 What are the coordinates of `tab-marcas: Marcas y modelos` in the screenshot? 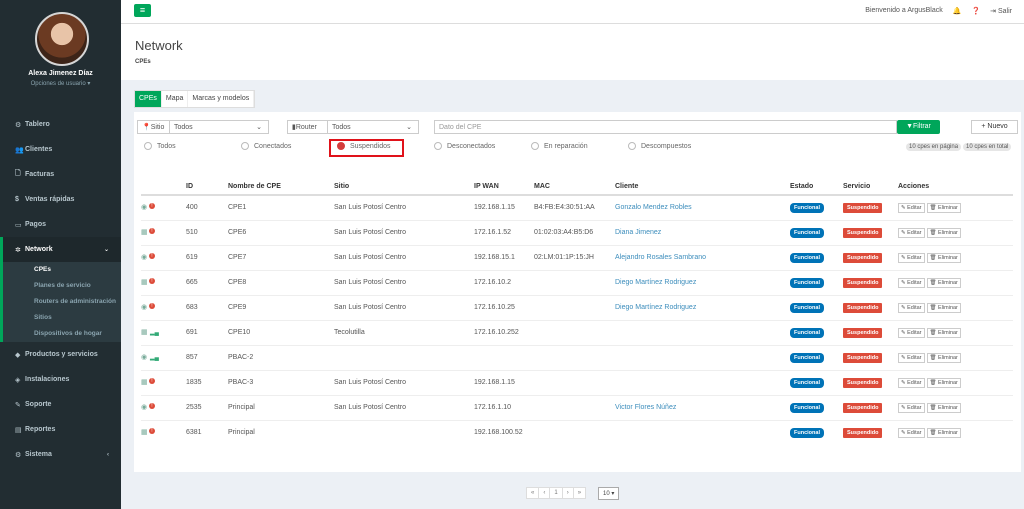 It's located at (221, 99).